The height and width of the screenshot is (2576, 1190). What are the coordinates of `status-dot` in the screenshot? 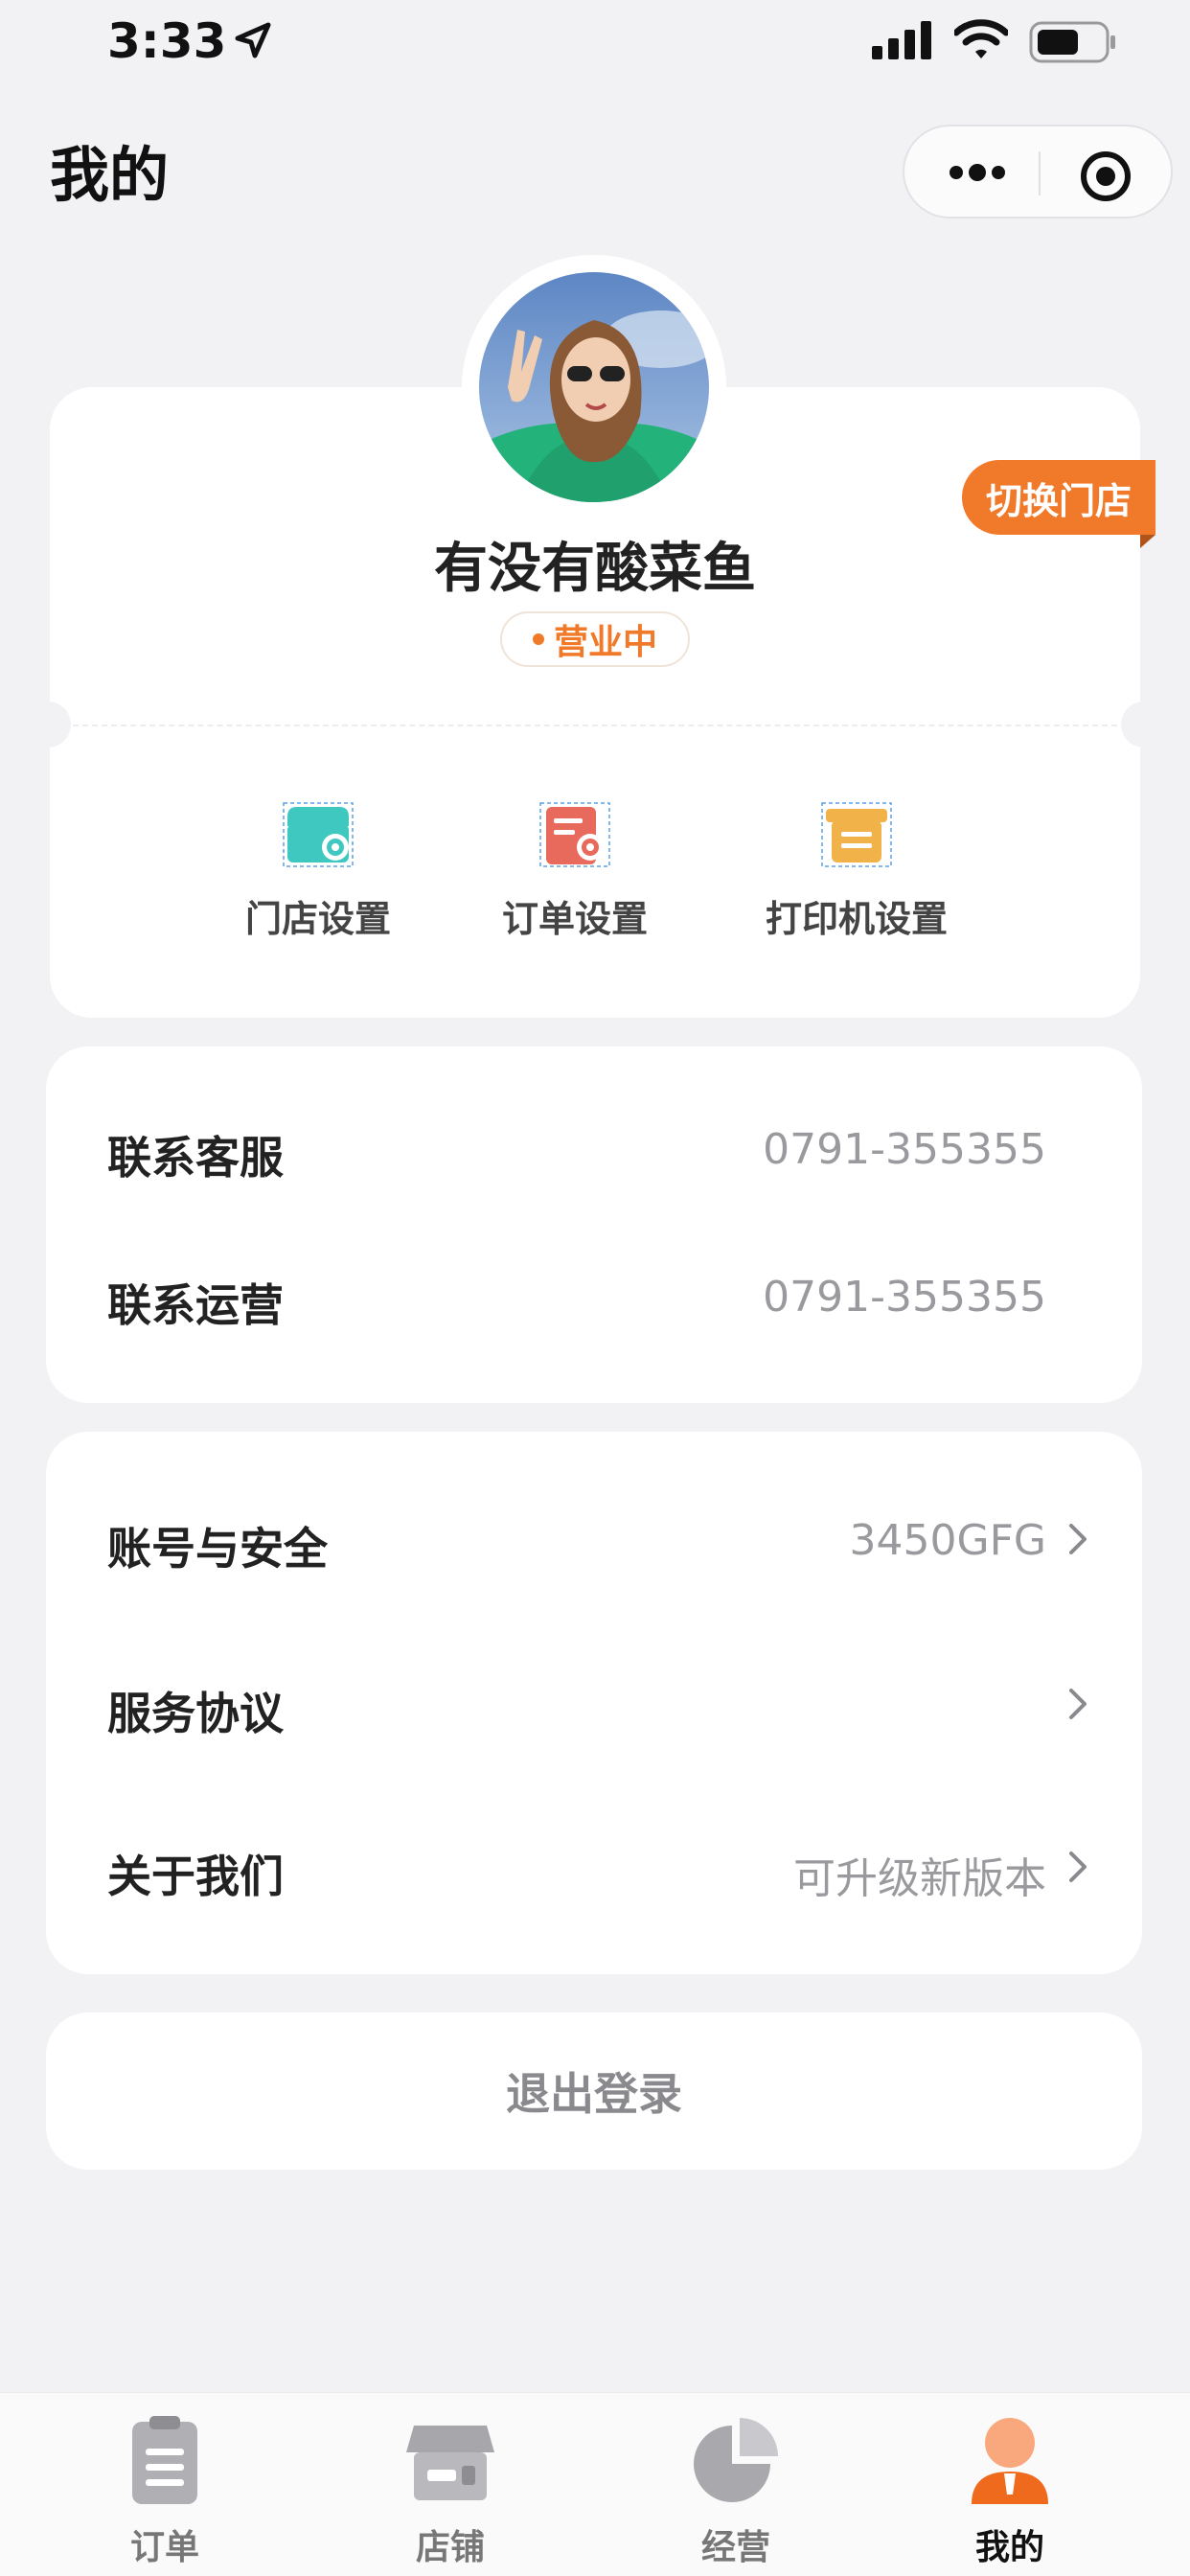 It's located at (538, 639).